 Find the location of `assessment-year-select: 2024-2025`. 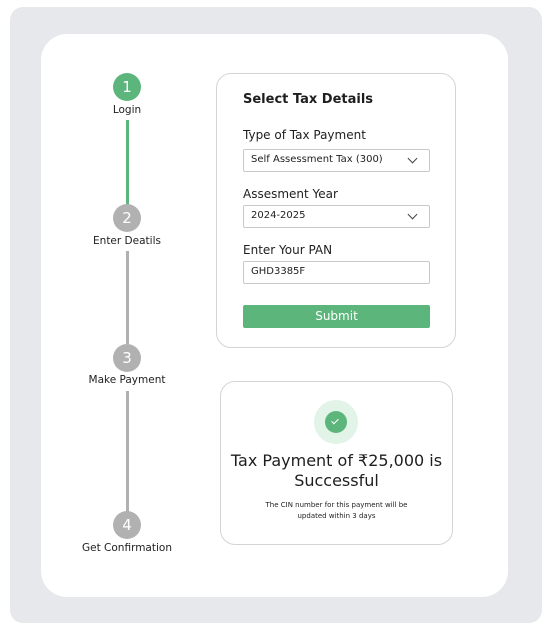

assessment-year-select: 2024-2025 is located at coordinates (336, 216).